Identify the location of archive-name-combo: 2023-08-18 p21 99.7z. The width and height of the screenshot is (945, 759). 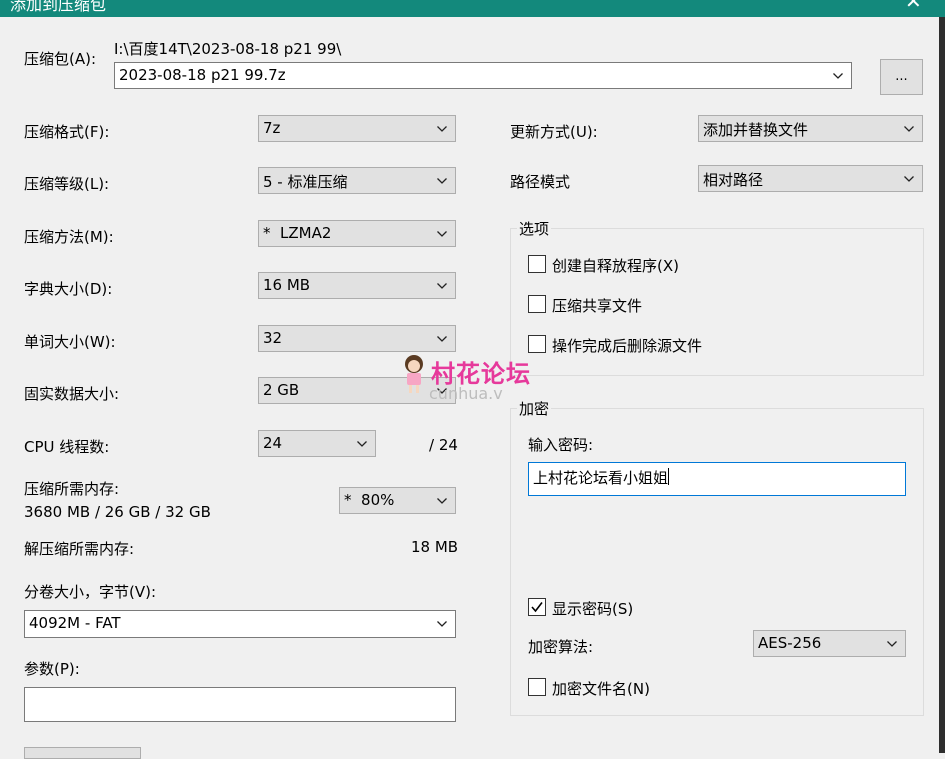
(483, 75).